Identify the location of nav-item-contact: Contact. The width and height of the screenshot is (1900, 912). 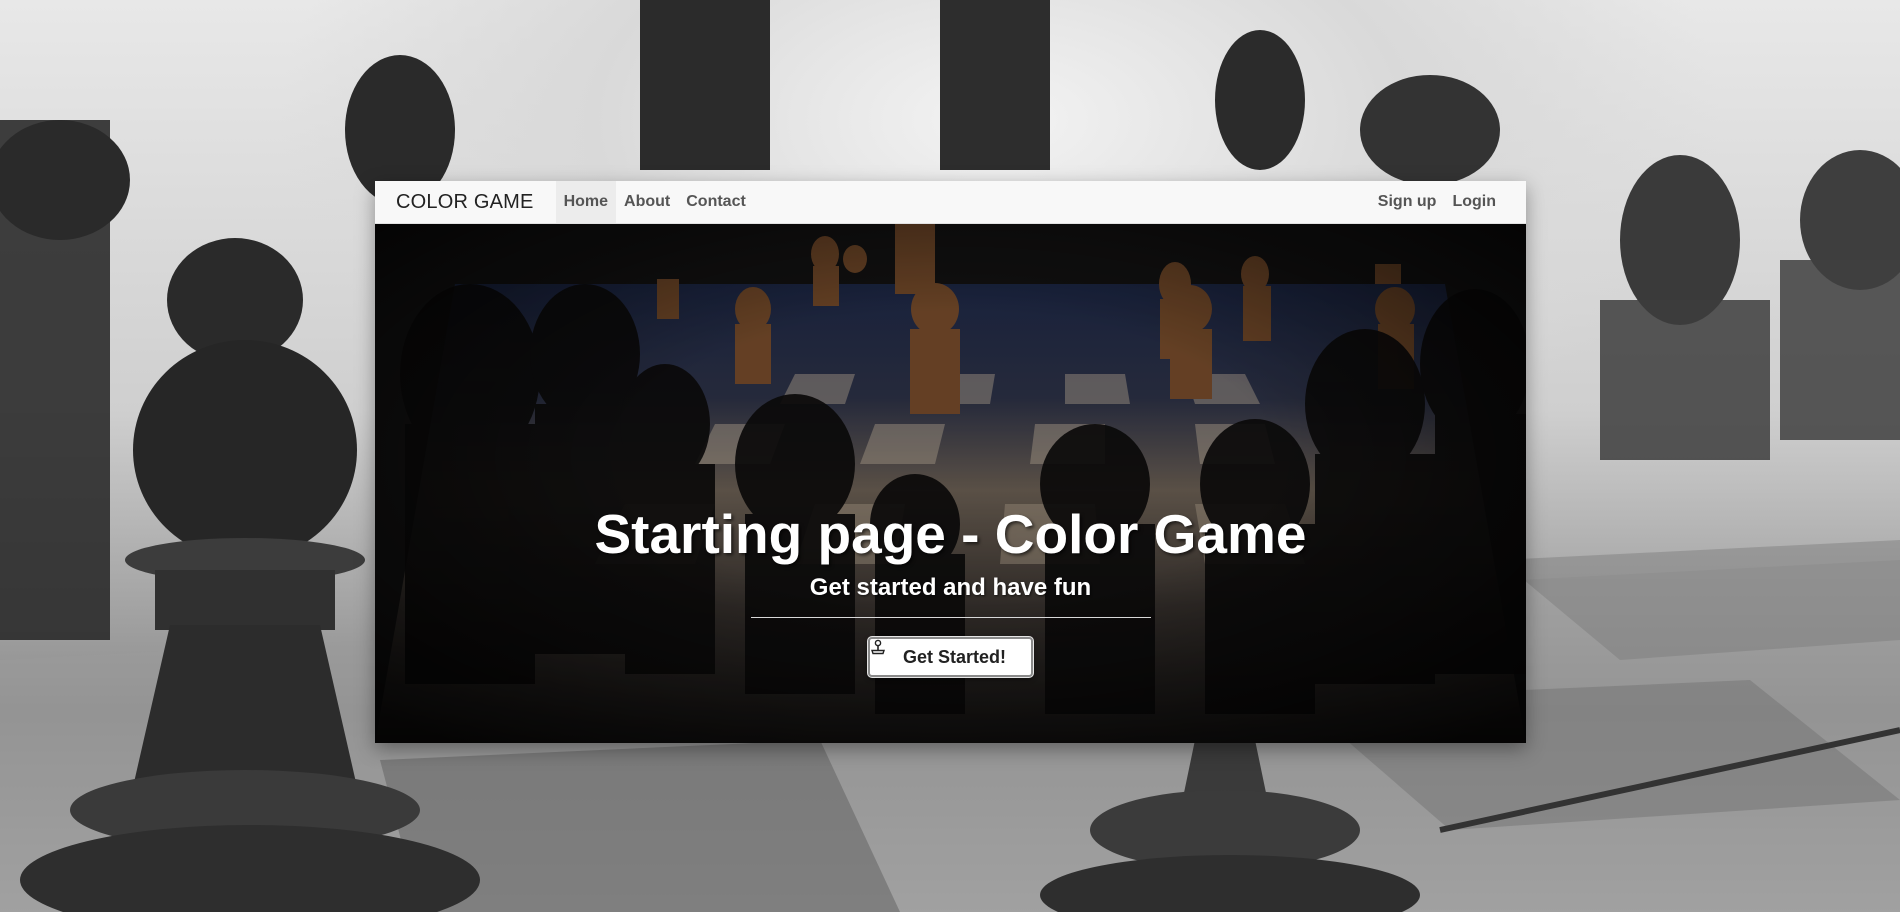
(716, 202).